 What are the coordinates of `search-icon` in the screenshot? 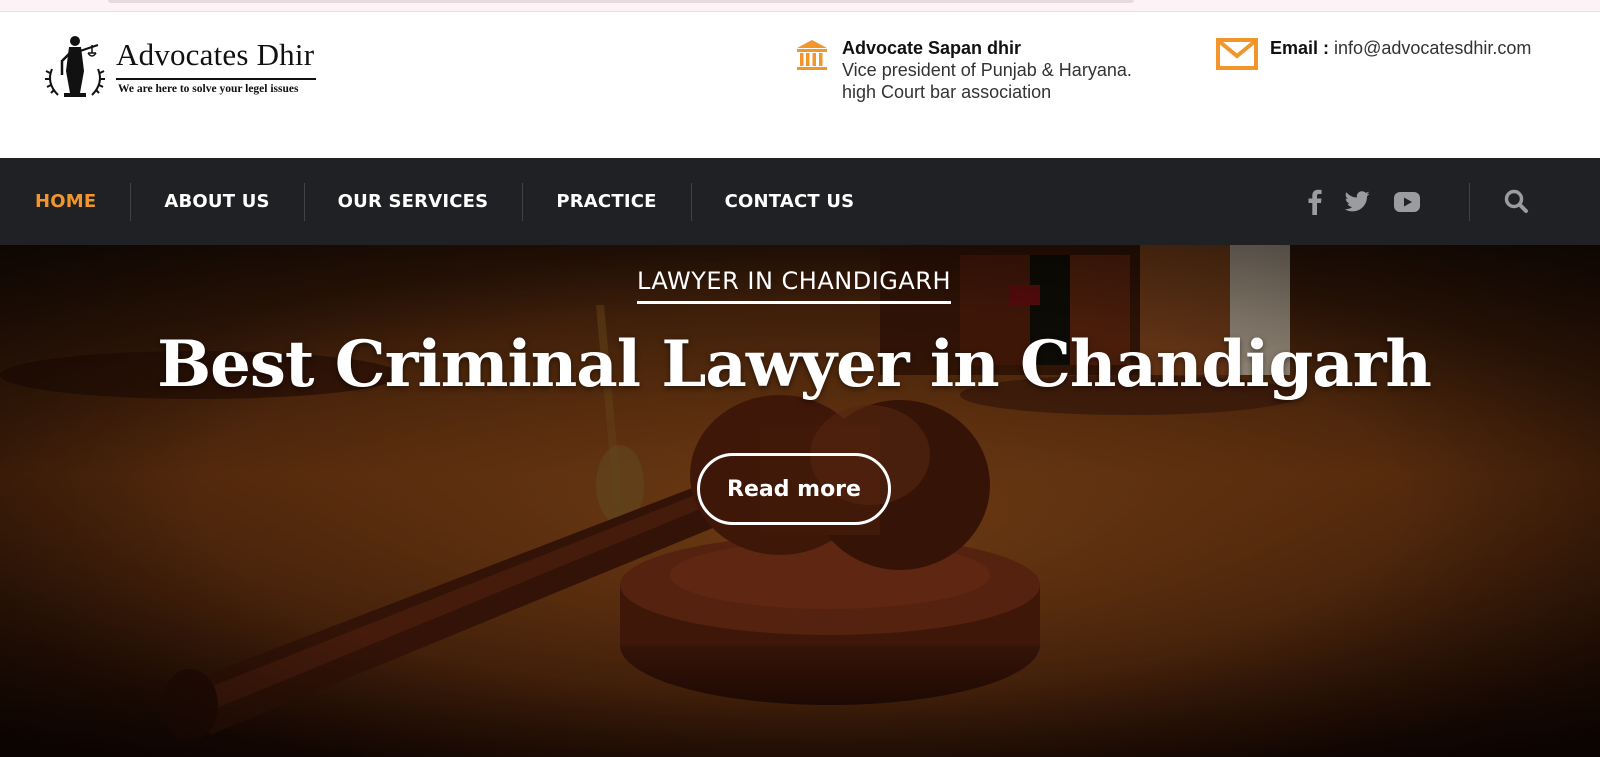 It's located at (1516, 201).